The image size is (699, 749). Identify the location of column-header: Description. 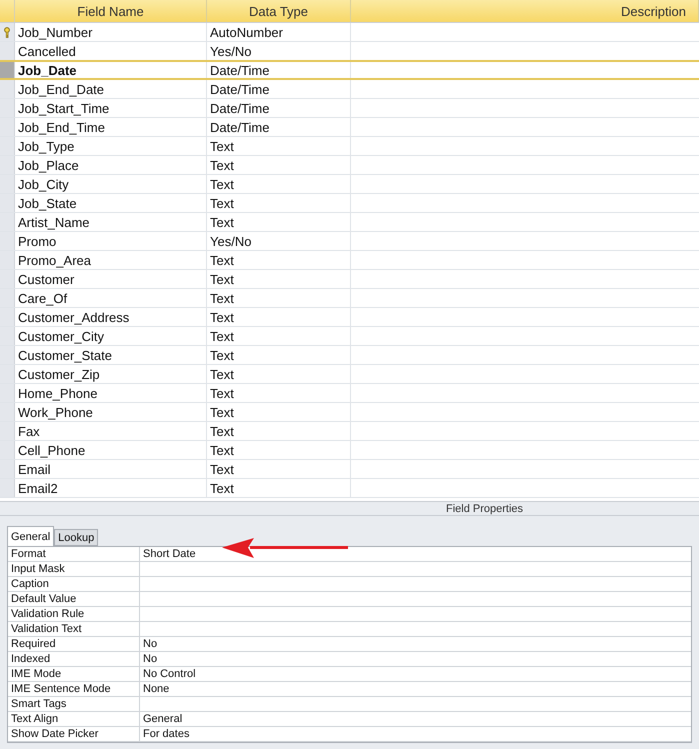
(525, 11).